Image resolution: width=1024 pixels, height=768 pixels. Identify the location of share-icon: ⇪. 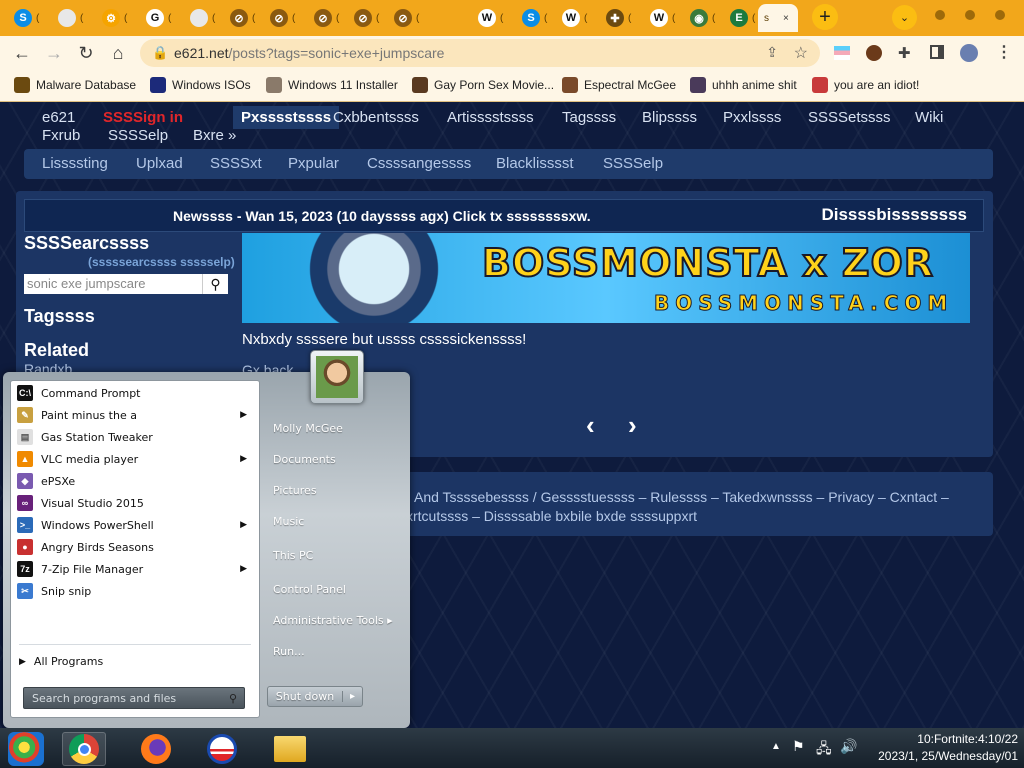
(772, 52).